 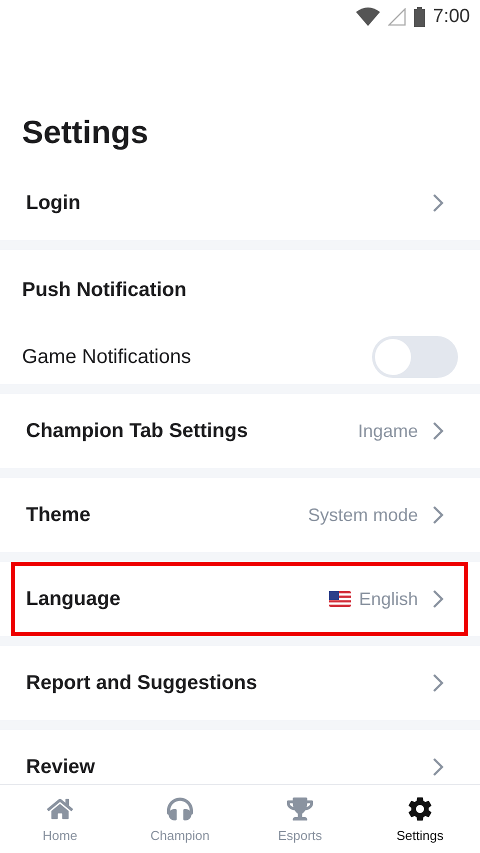 What do you see at coordinates (177, 599) in the screenshot?
I see `setting-label: Language` at bounding box center [177, 599].